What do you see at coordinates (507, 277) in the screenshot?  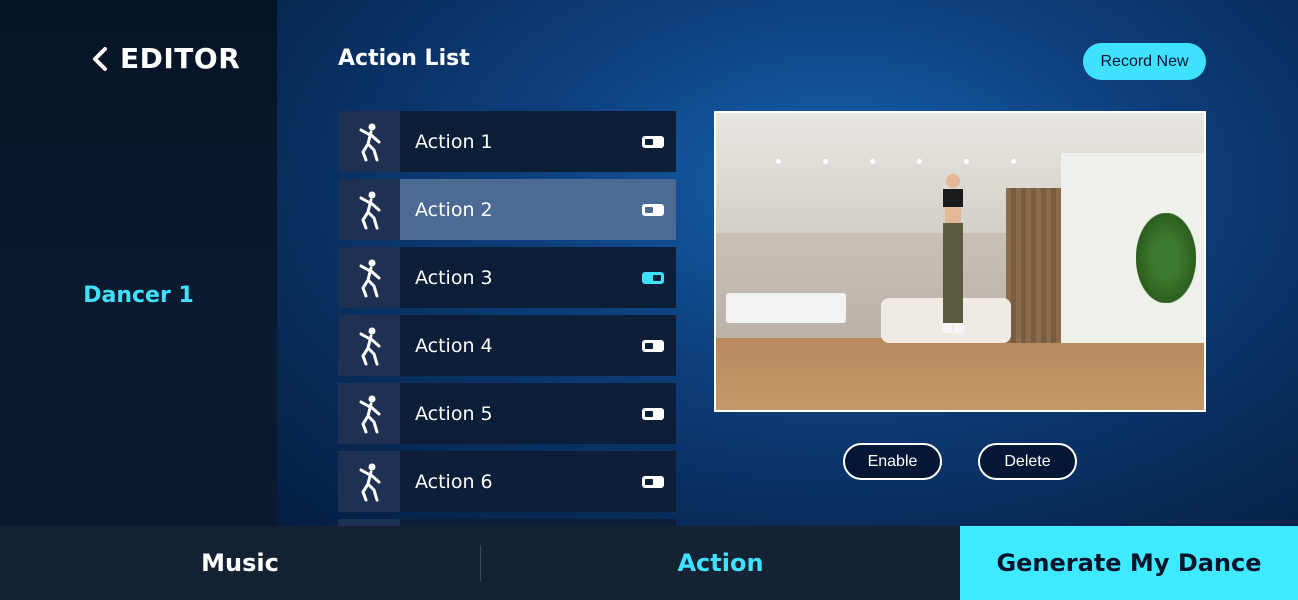 I see `action-row-3: Action 3` at bounding box center [507, 277].